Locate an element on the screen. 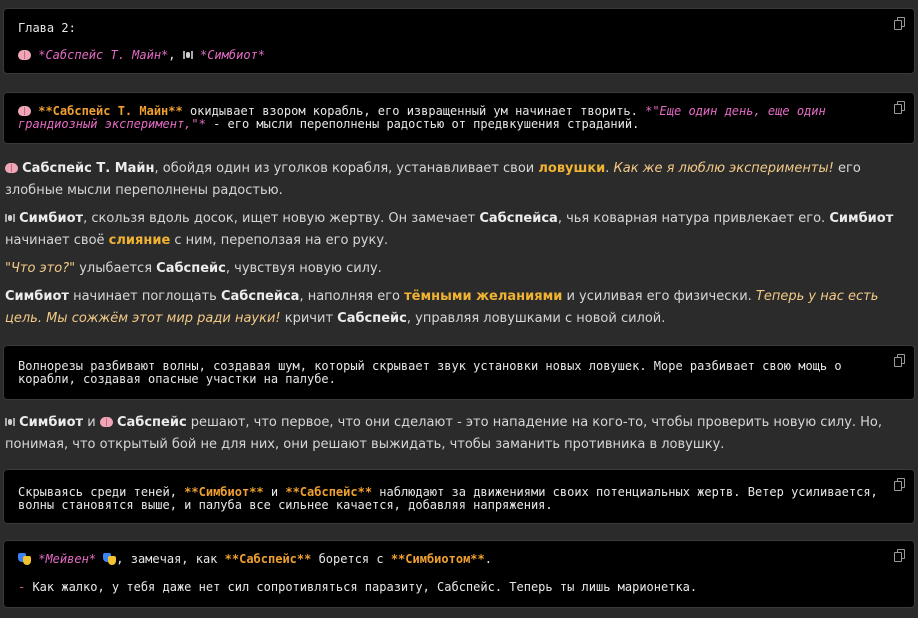 Image resolution: width=918 pixels, height=618 pixels. italic-thought: Как же я люблю эксперименты! is located at coordinates (723, 168).